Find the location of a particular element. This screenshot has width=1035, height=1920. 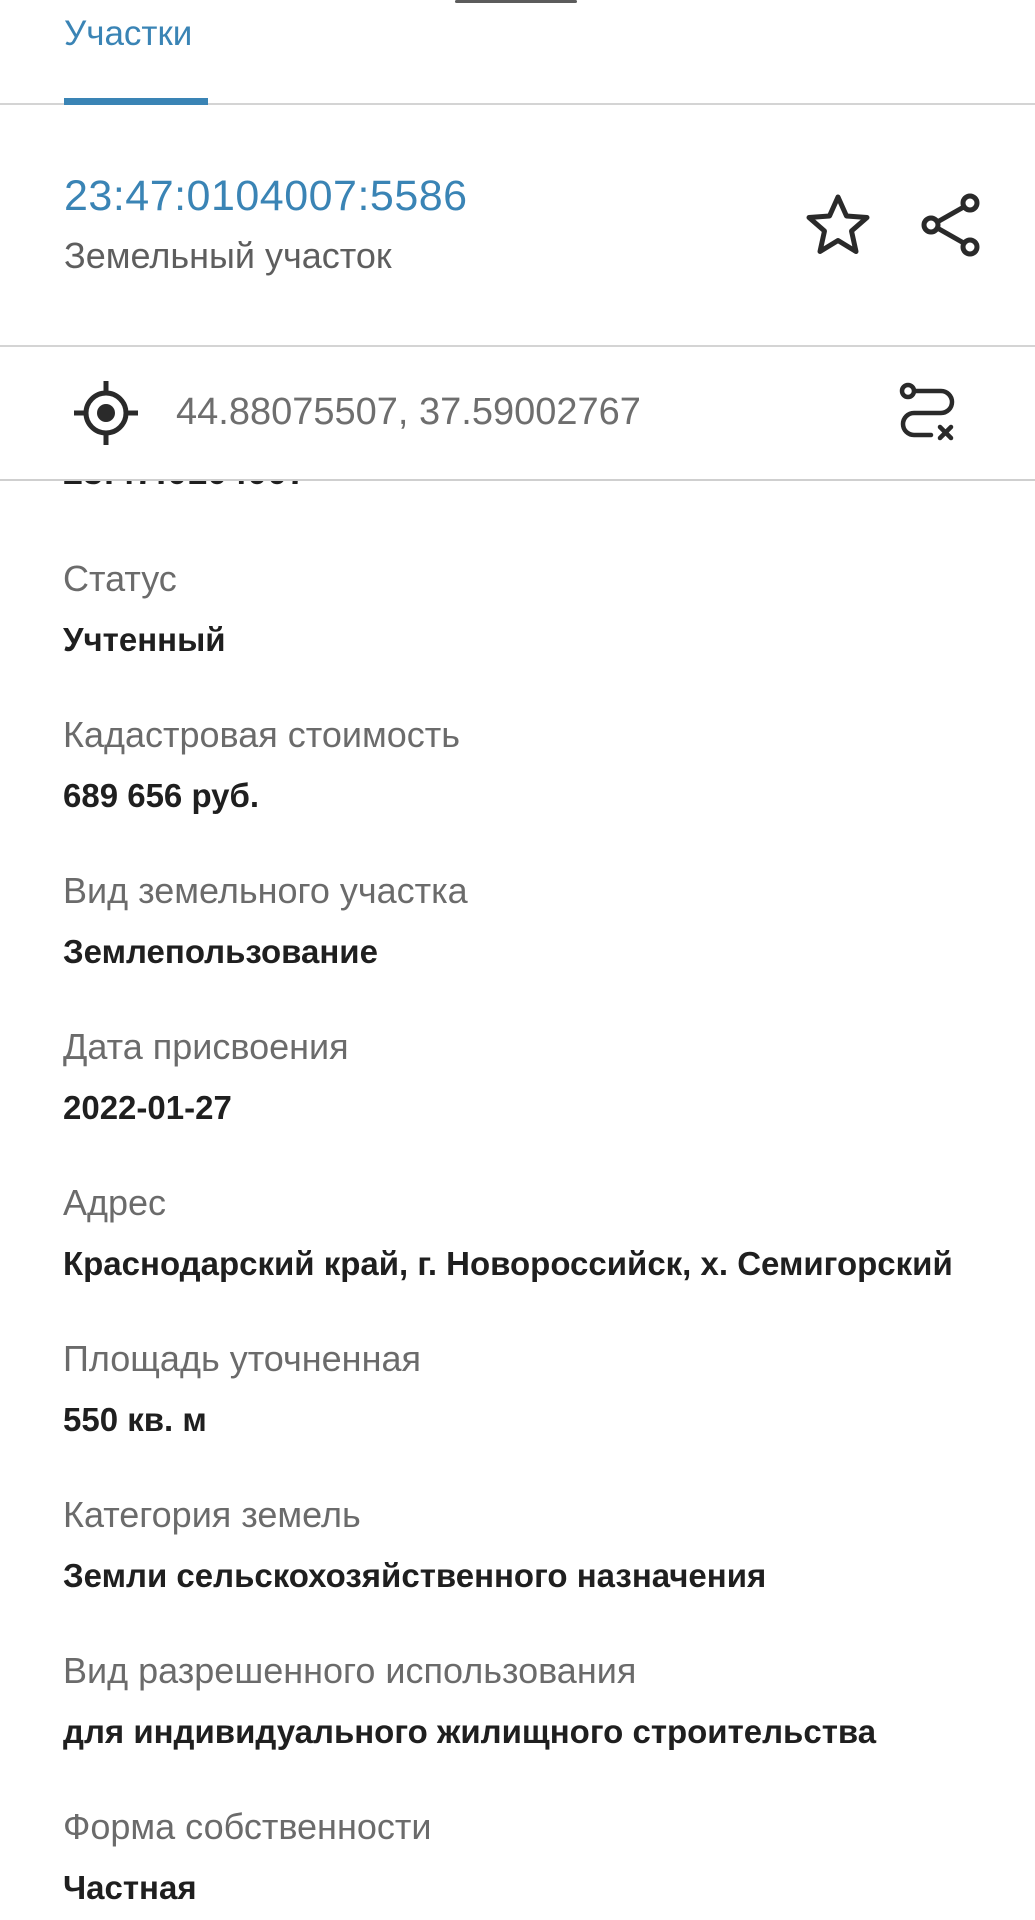

object-type: Земельный участок is located at coordinates (228, 255).